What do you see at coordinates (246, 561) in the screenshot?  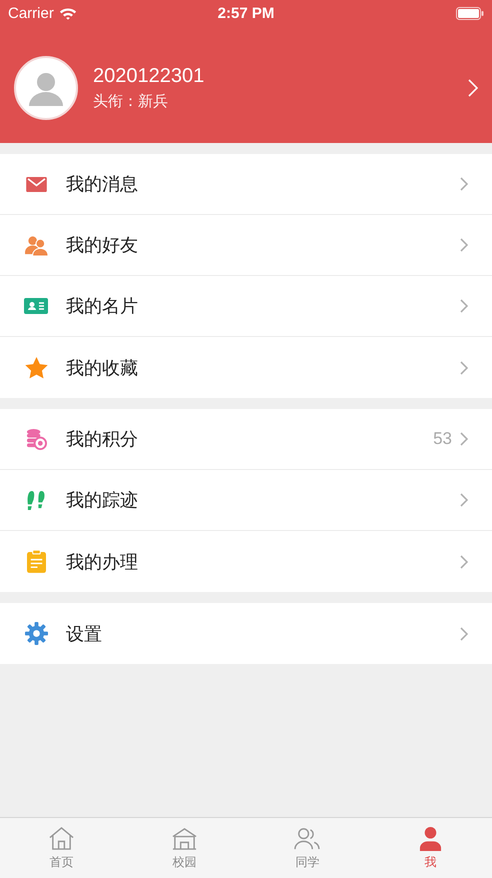 I see `menu-row: 我的办理` at bounding box center [246, 561].